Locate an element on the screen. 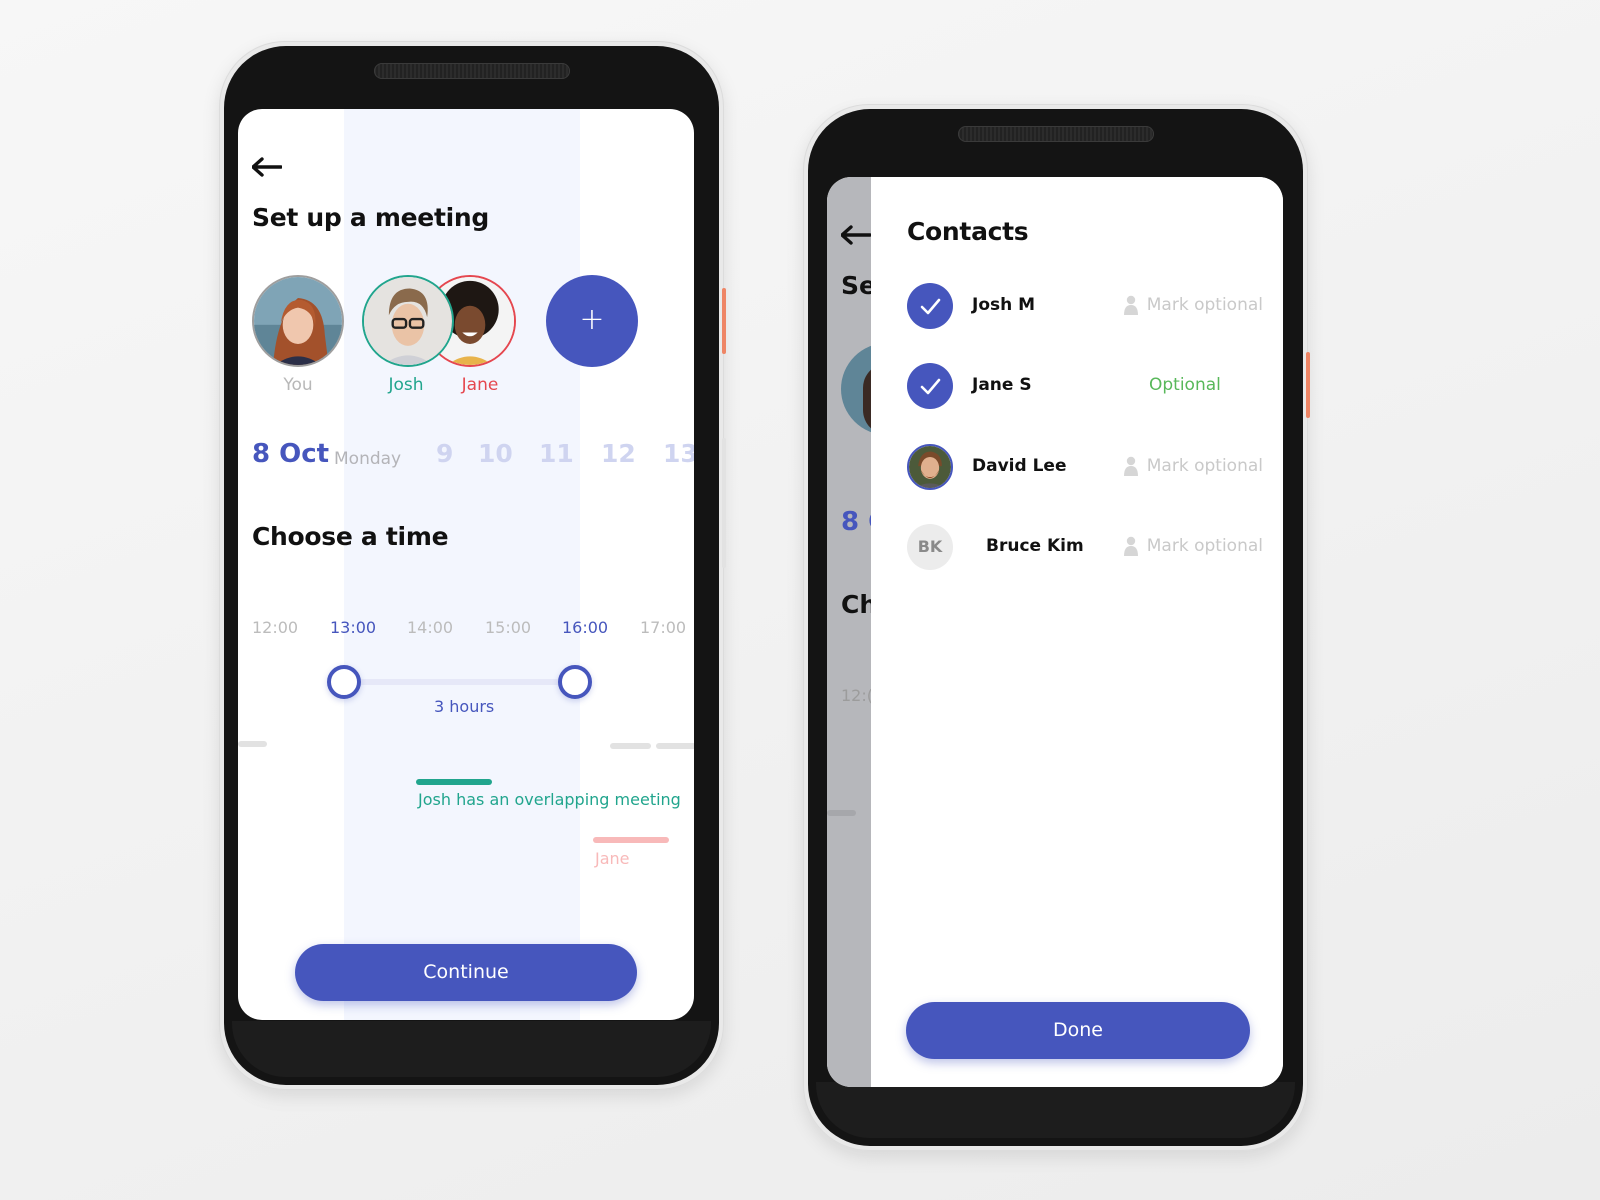 This screenshot has width=1600, height=1200. avatar-you-photo is located at coordinates (298, 321).